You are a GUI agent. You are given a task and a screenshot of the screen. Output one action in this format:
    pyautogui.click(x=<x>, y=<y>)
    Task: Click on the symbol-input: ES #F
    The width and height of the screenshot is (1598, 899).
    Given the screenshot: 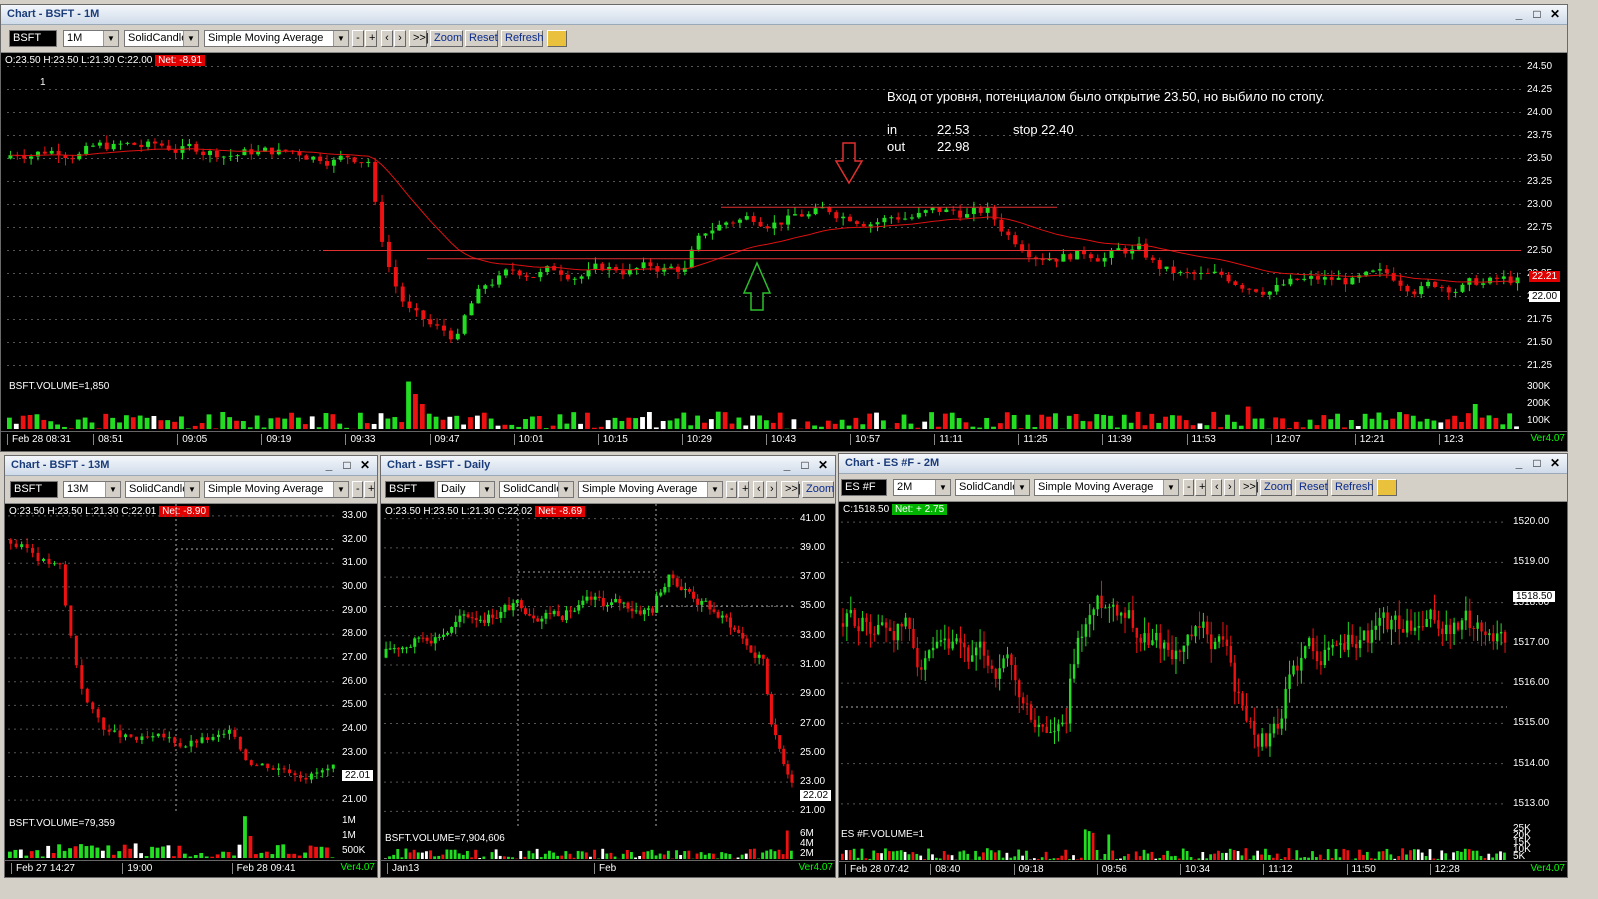 What is the action you would take?
    pyautogui.click(x=864, y=487)
    